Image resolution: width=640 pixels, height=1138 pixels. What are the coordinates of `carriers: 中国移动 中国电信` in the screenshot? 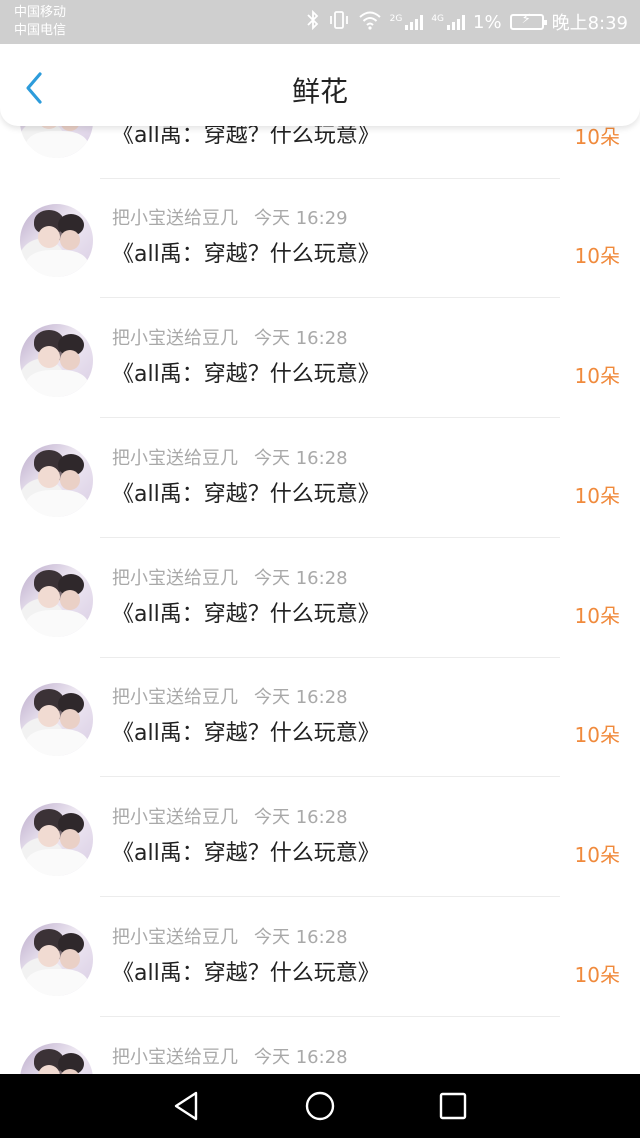 It's located at (40, 22).